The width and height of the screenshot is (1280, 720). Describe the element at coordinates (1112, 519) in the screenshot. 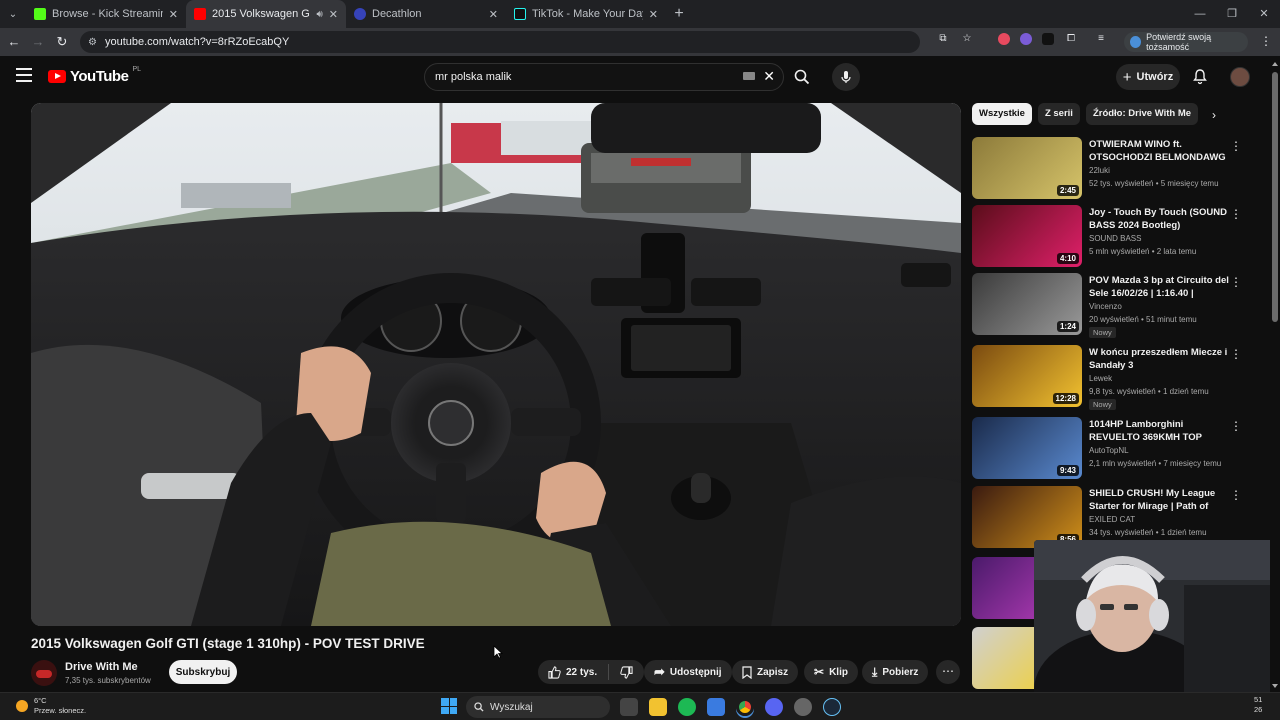

I see `channel-name: EXILED CAT` at that location.